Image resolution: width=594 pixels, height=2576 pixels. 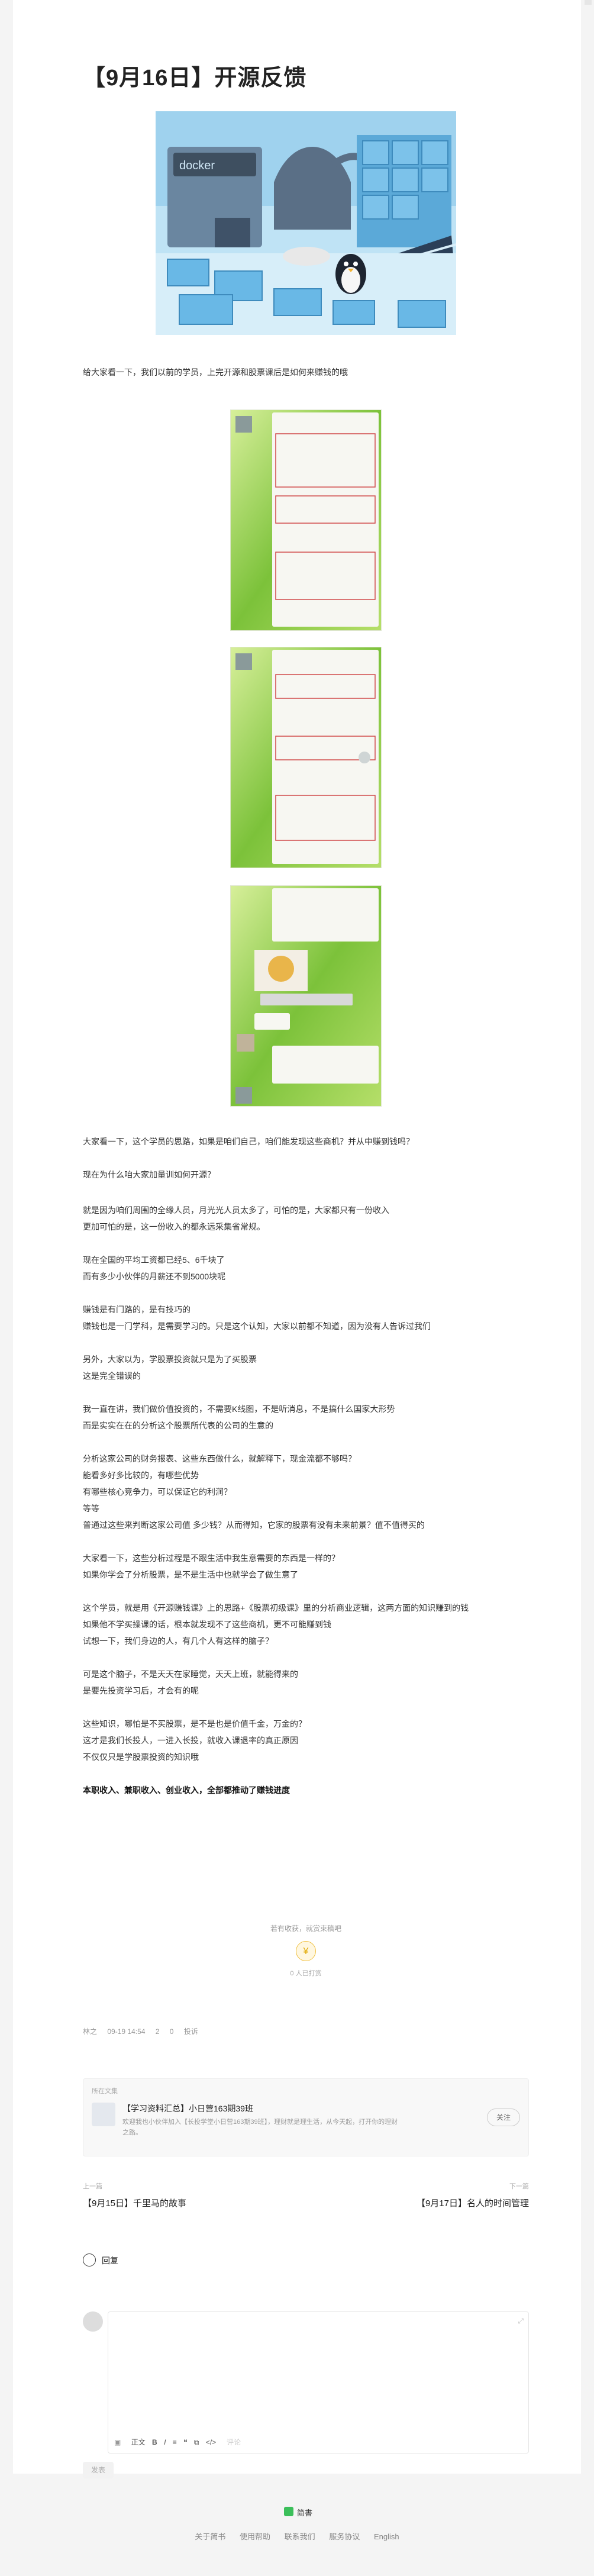 What do you see at coordinates (344, 2536) in the screenshot?
I see `footer-link: 服务协议` at bounding box center [344, 2536].